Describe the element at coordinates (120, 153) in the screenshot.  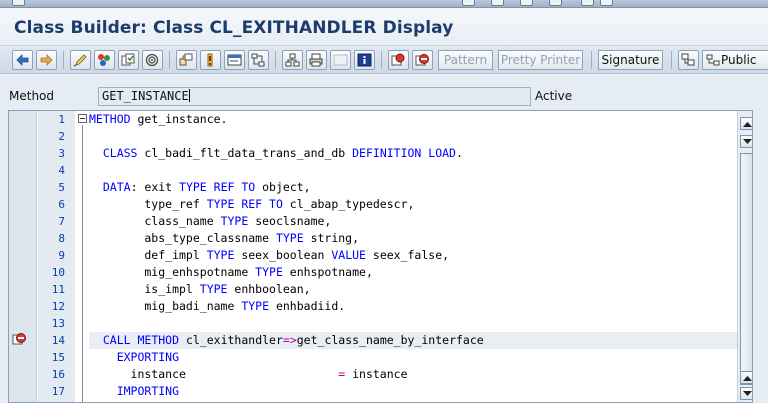
I see `code-keyword: CLASS` at that location.